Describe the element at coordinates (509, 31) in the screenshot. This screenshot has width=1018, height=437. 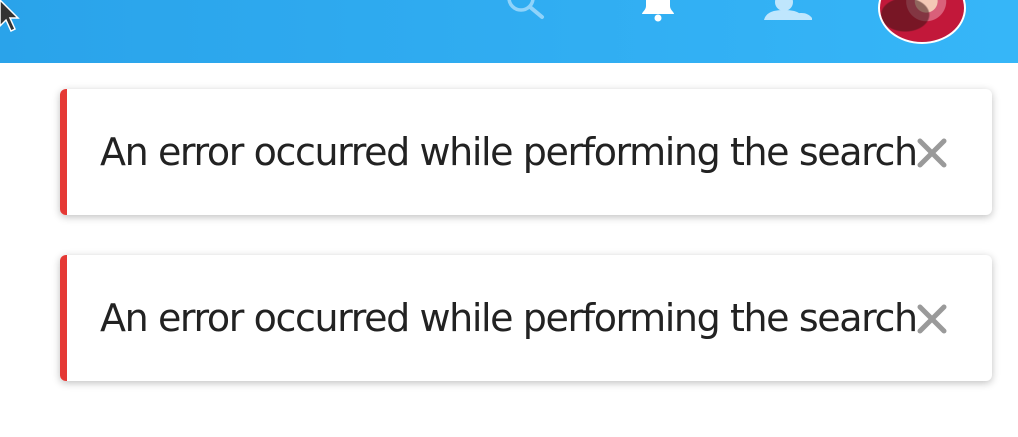
I see `top-navigation-bar` at that location.